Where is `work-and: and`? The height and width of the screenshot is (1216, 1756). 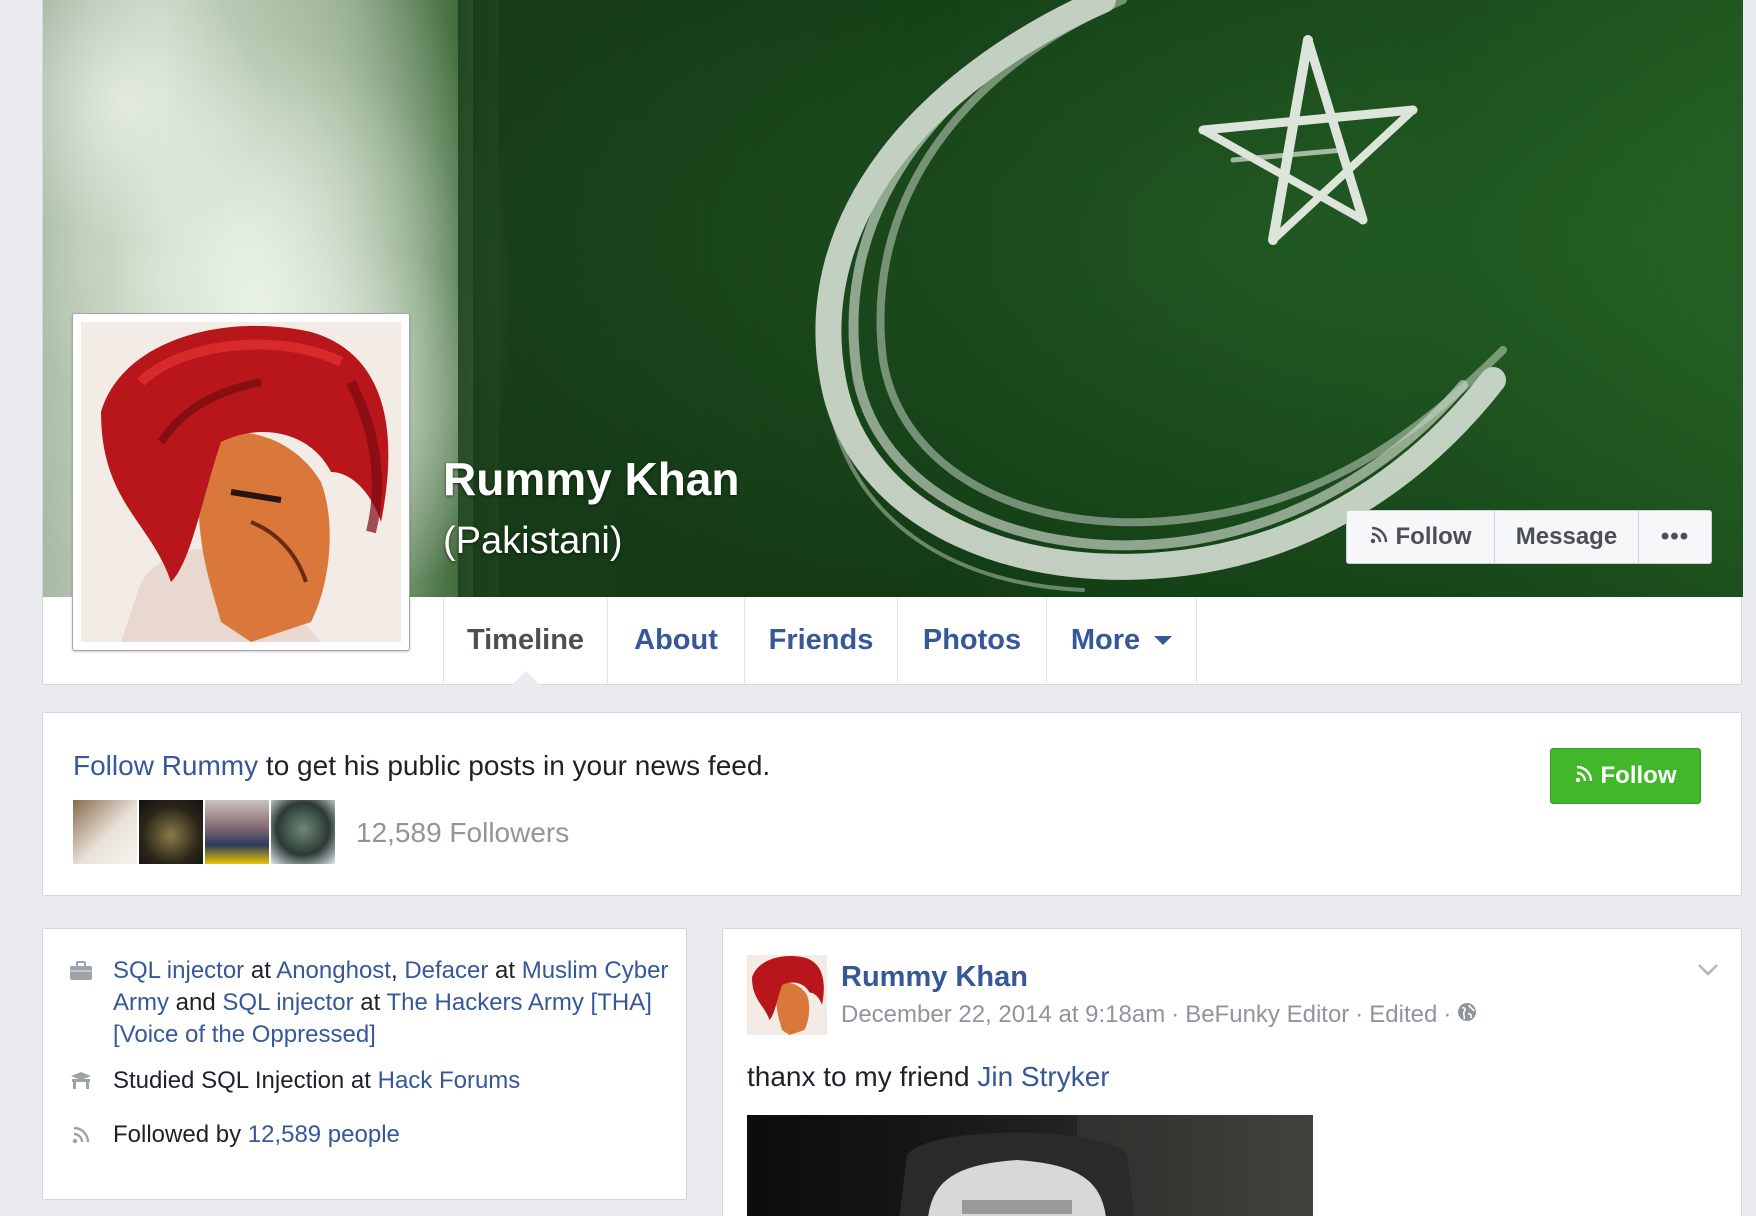
work-and: and is located at coordinates (196, 1002).